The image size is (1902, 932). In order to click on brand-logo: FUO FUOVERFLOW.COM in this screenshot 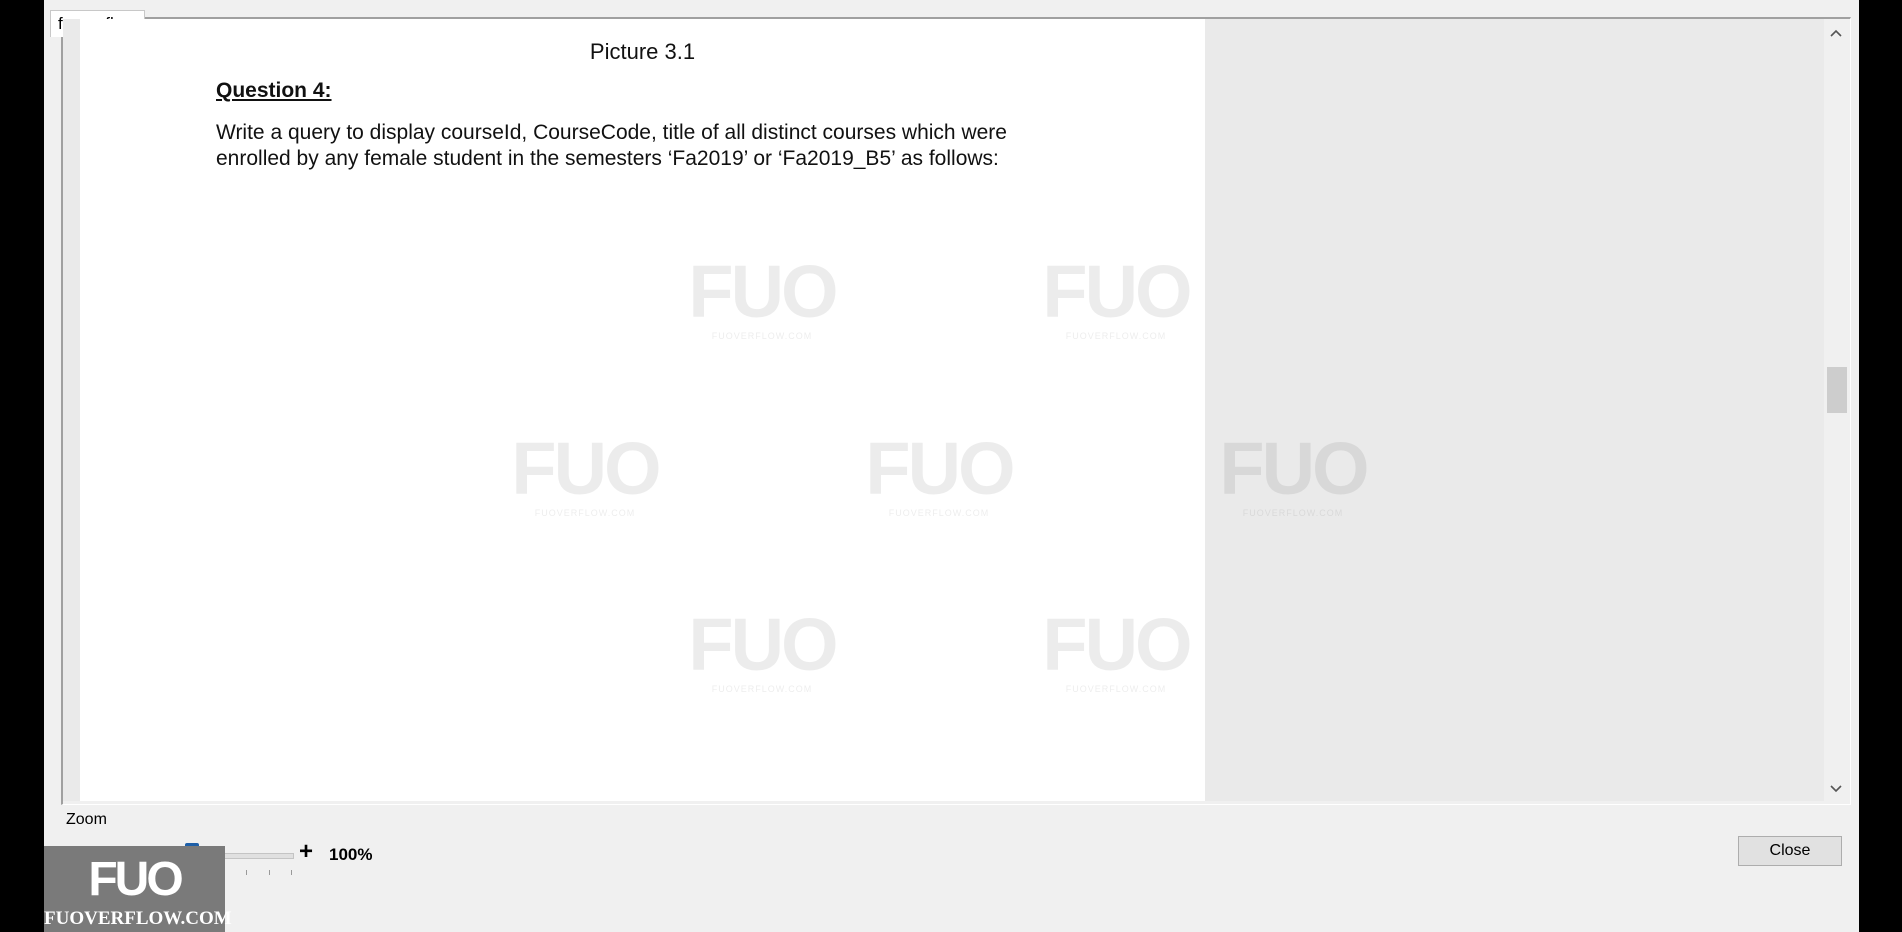, I will do `click(138, 889)`.